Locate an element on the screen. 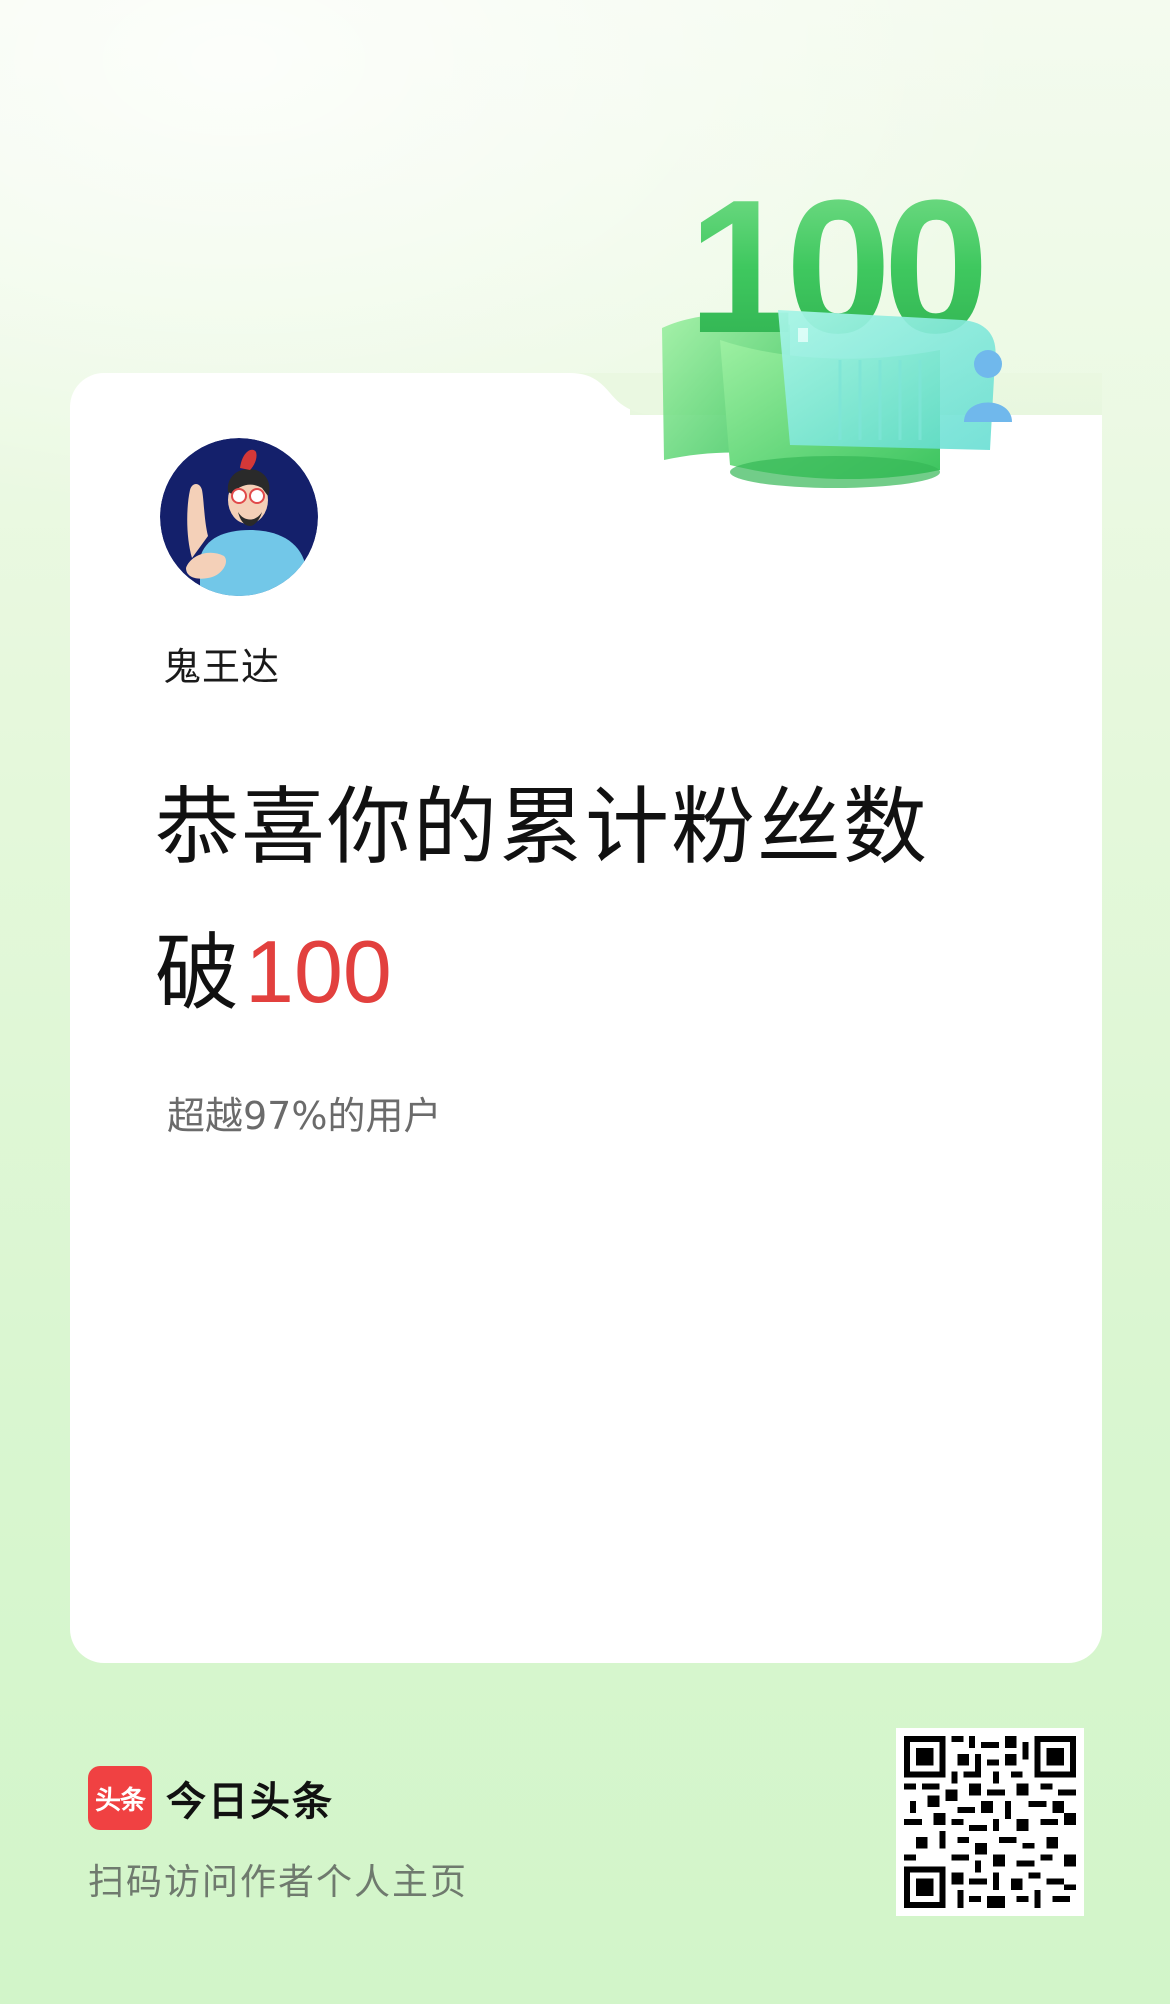 This screenshot has width=1170, height=2004. toutiao-logo-icon: 头条 is located at coordinates (120, 1798).